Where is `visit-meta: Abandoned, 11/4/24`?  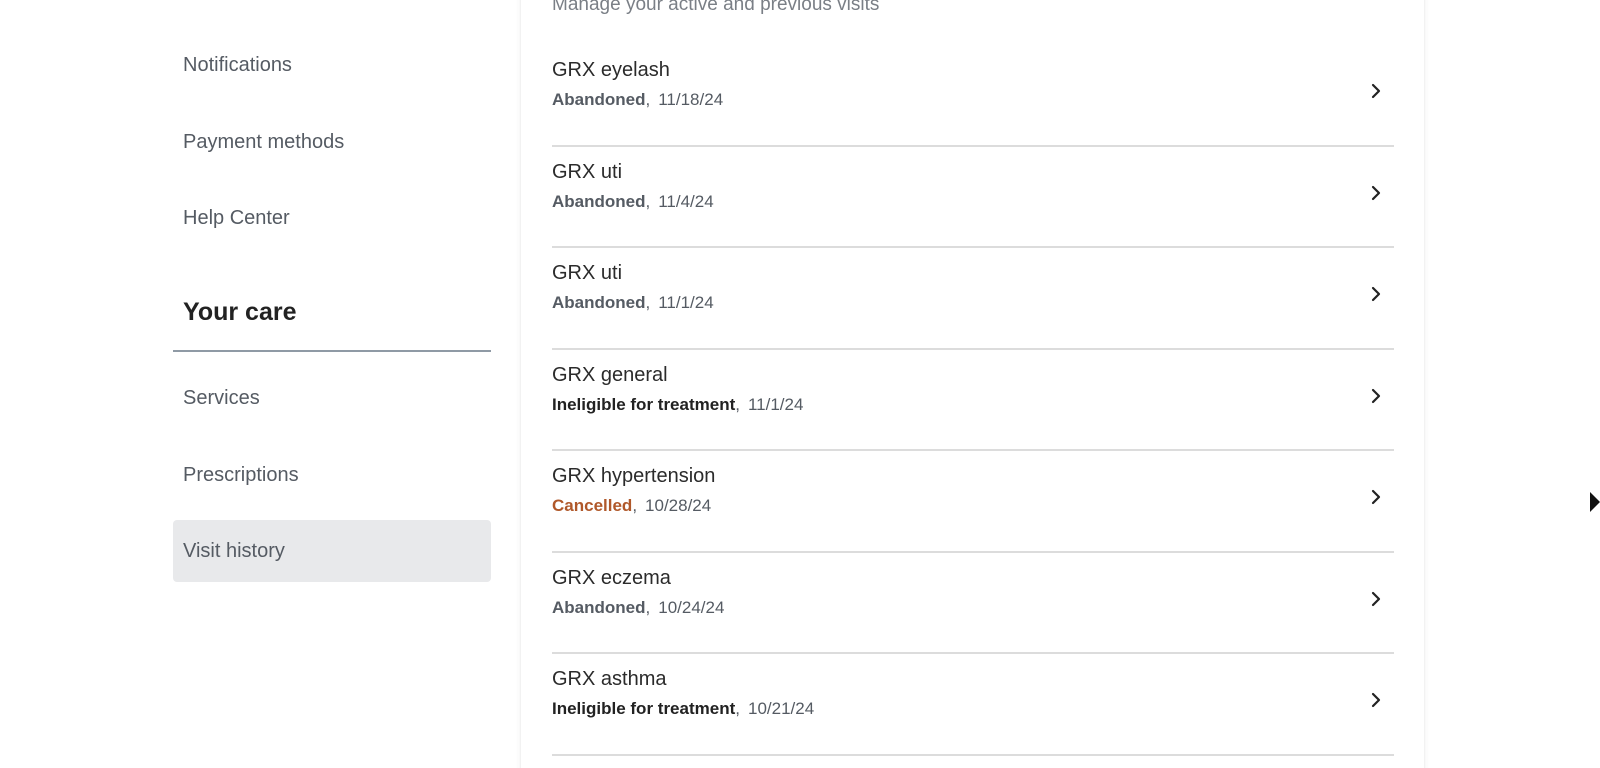
visit-meta: Abandoned, 11/4/24 is located at coordinates (633, 201).